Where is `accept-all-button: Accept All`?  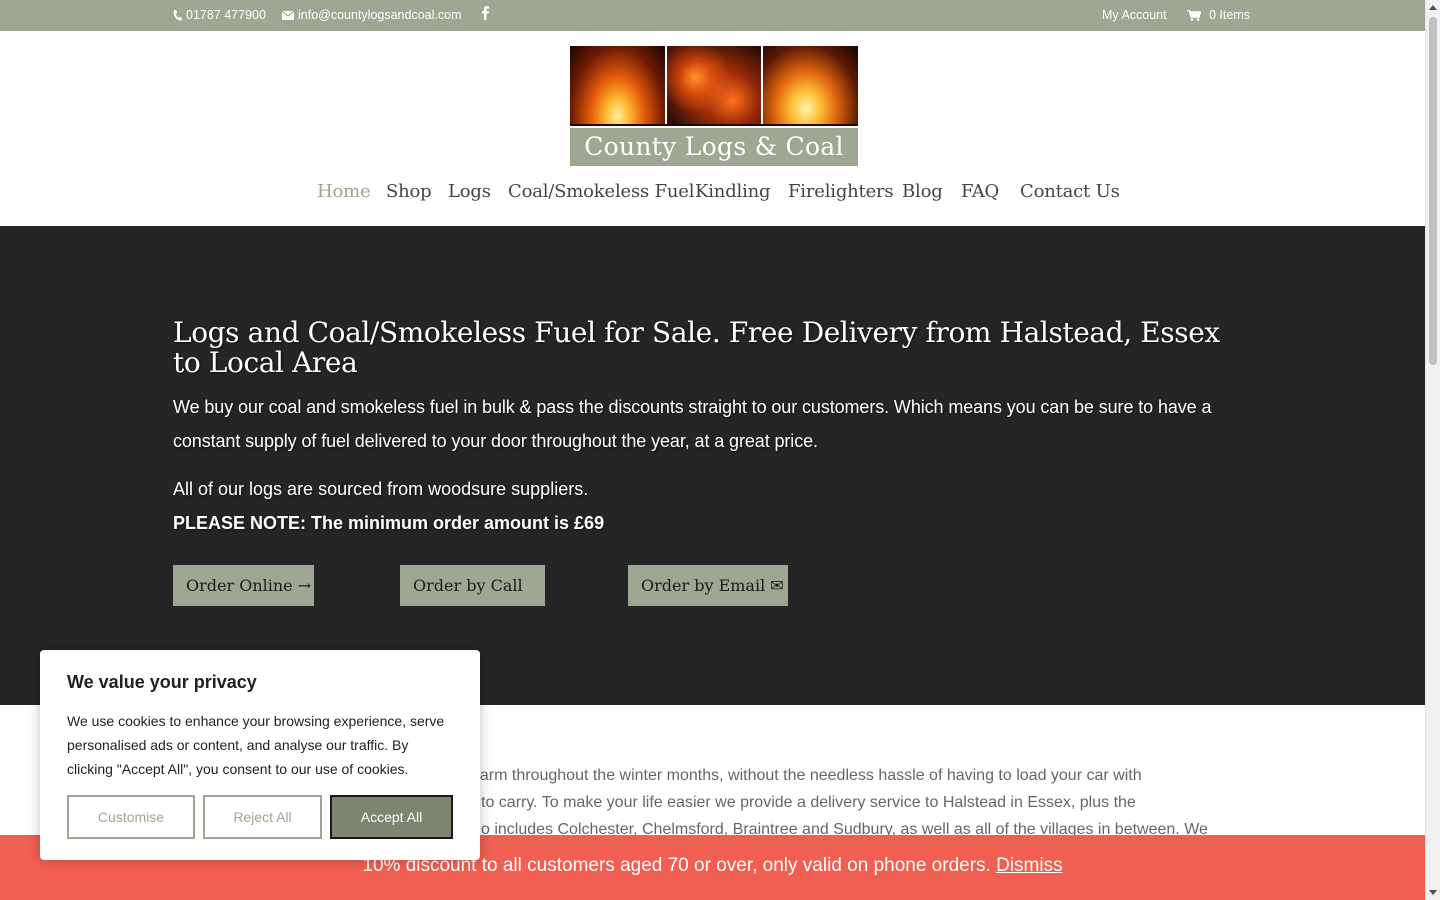
accept-all-button: Accept All is located at coordinates (391, 817).